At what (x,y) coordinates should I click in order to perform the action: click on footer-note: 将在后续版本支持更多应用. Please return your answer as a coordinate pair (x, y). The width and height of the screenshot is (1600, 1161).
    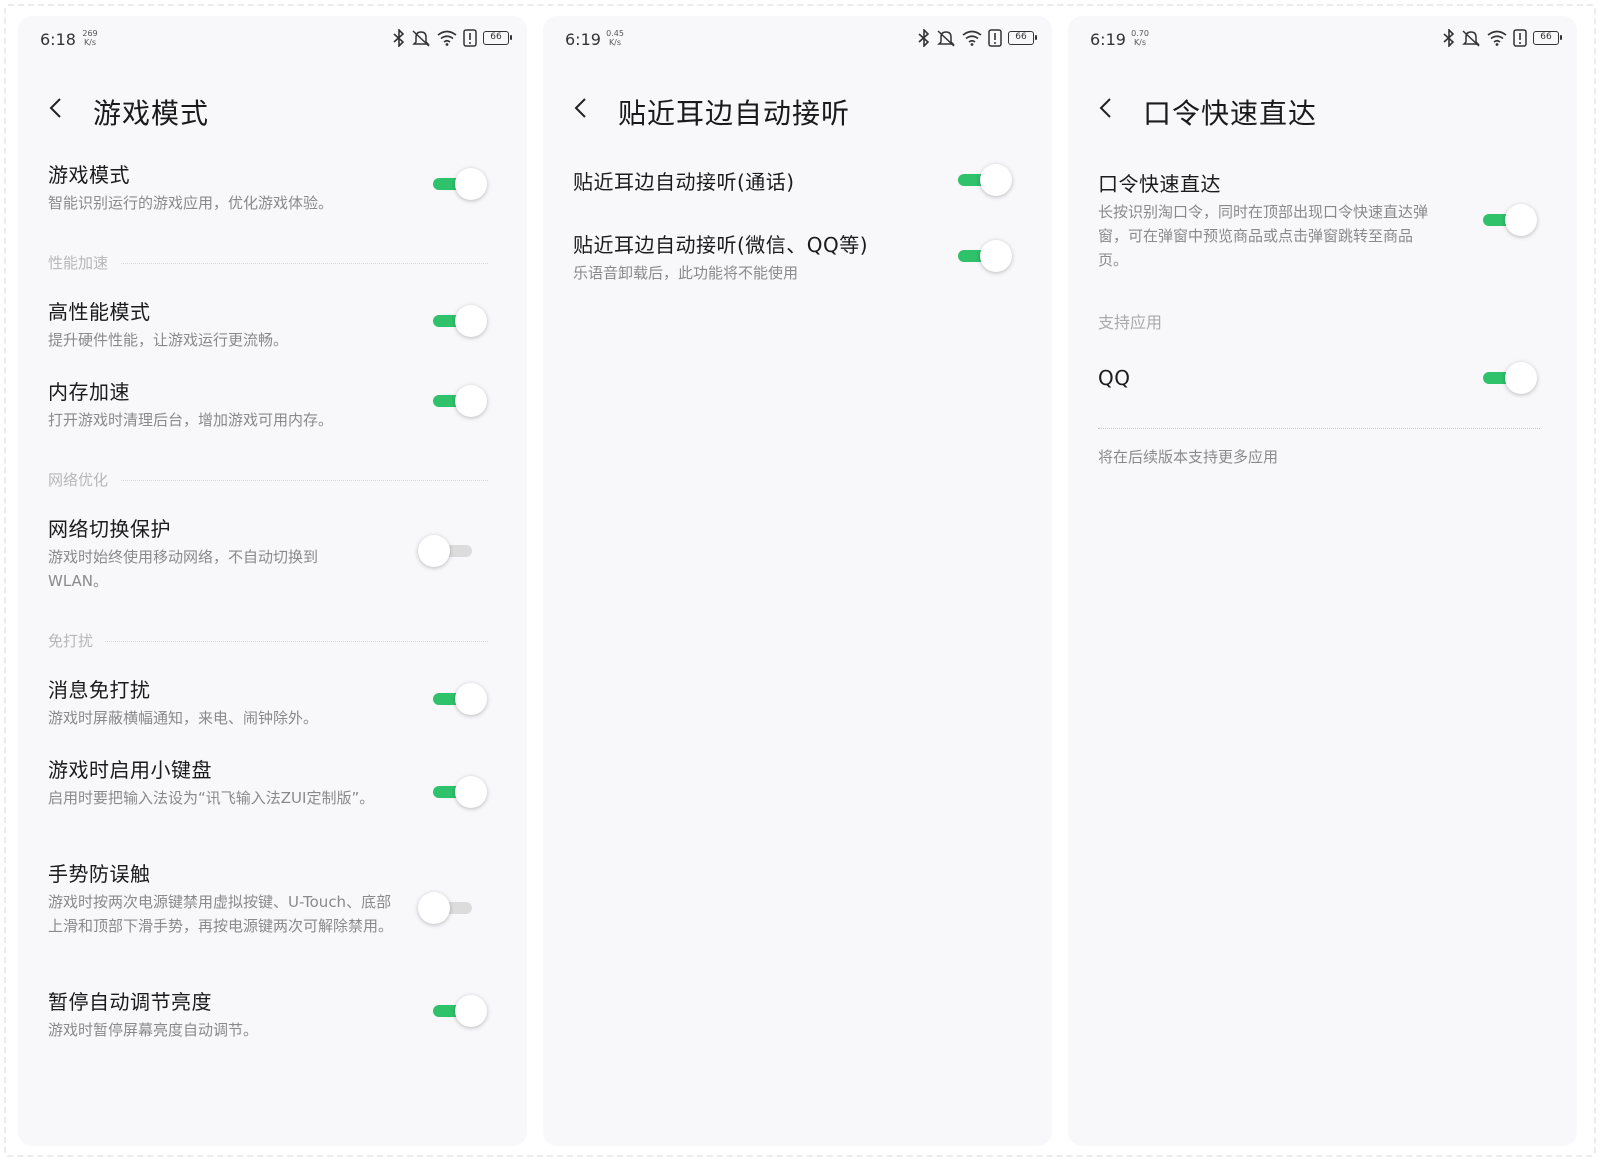
    Looking at the image, I should click on (1188, 457).